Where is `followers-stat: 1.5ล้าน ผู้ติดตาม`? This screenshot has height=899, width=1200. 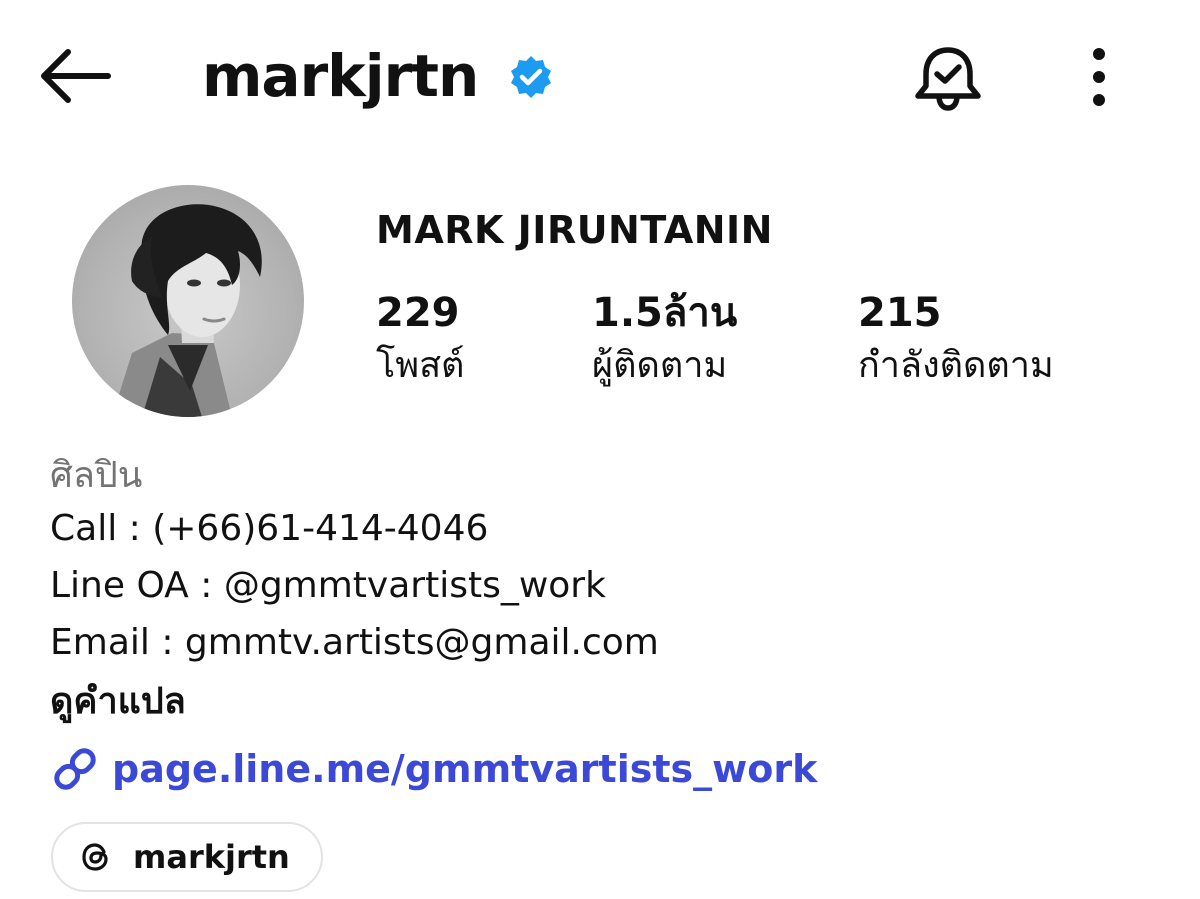
followers-stat: 1.5ล้าน ผู้ติดตาม is located at coordinates (664, 340).